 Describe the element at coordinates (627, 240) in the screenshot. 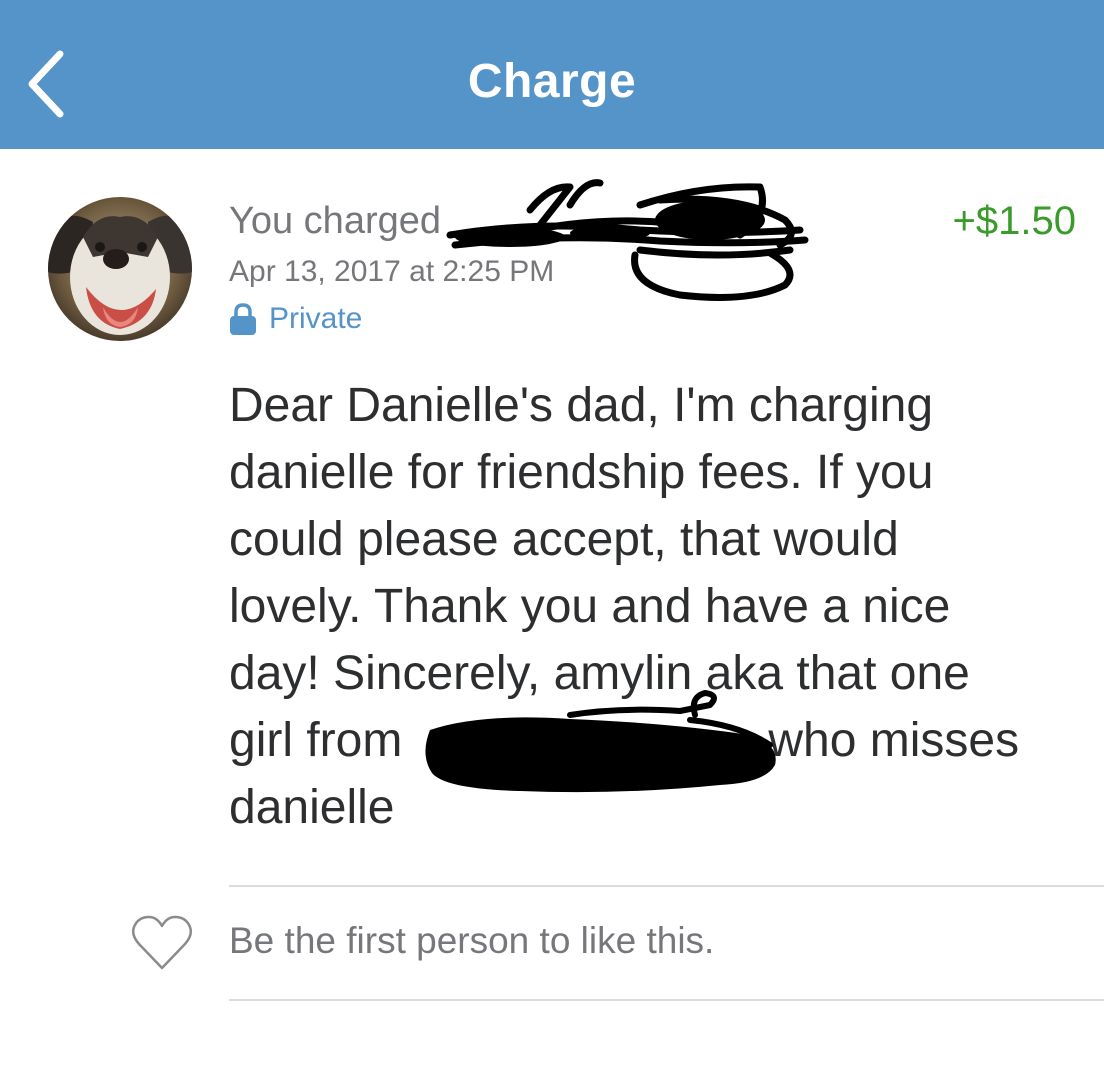

I see `redaction-scribble-name` at that location.